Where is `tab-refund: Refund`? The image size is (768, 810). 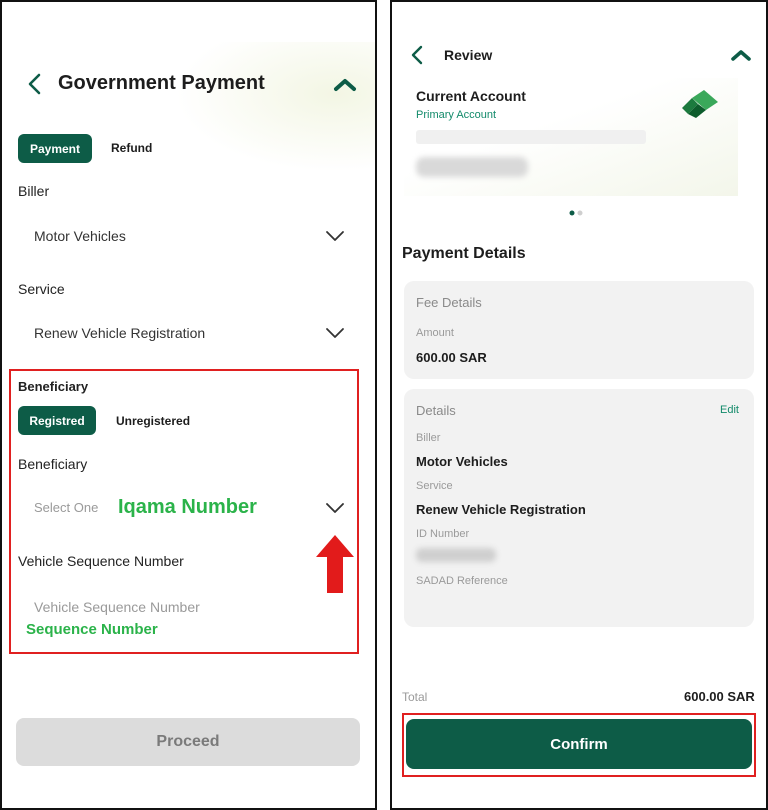
tab-refund: Refund is located at coordinates (131, 148).